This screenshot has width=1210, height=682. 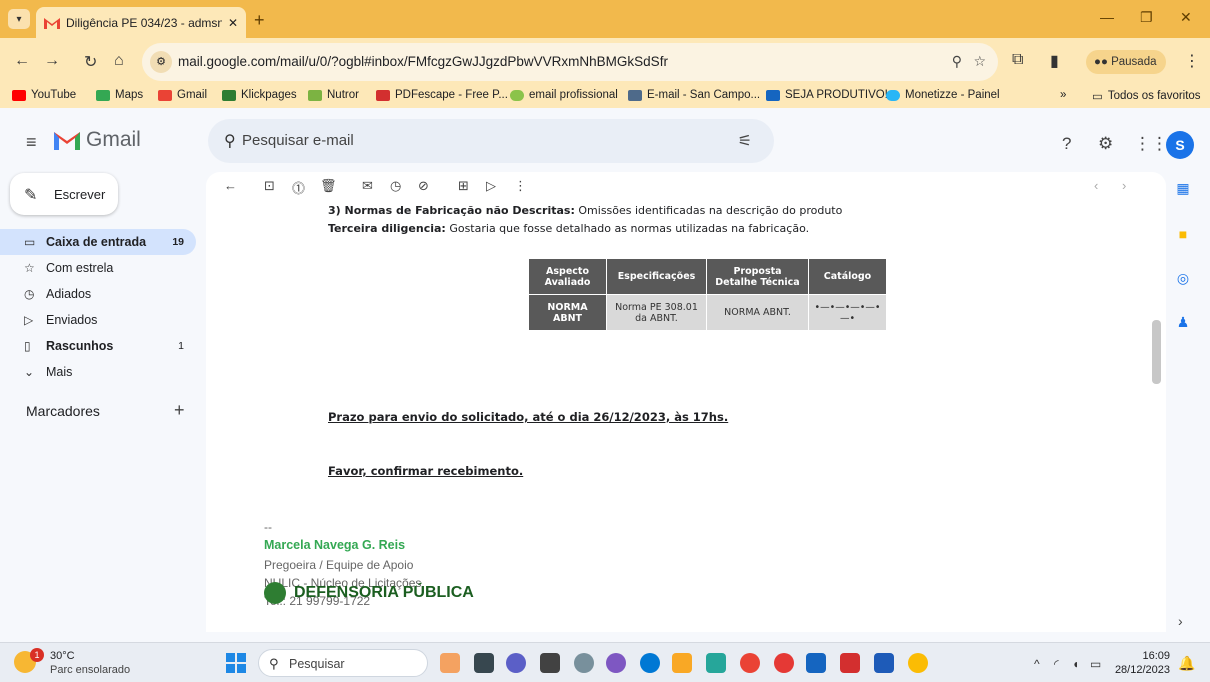 I want to click on taskbar-app-meet-icon, so click(x=516, y=663).